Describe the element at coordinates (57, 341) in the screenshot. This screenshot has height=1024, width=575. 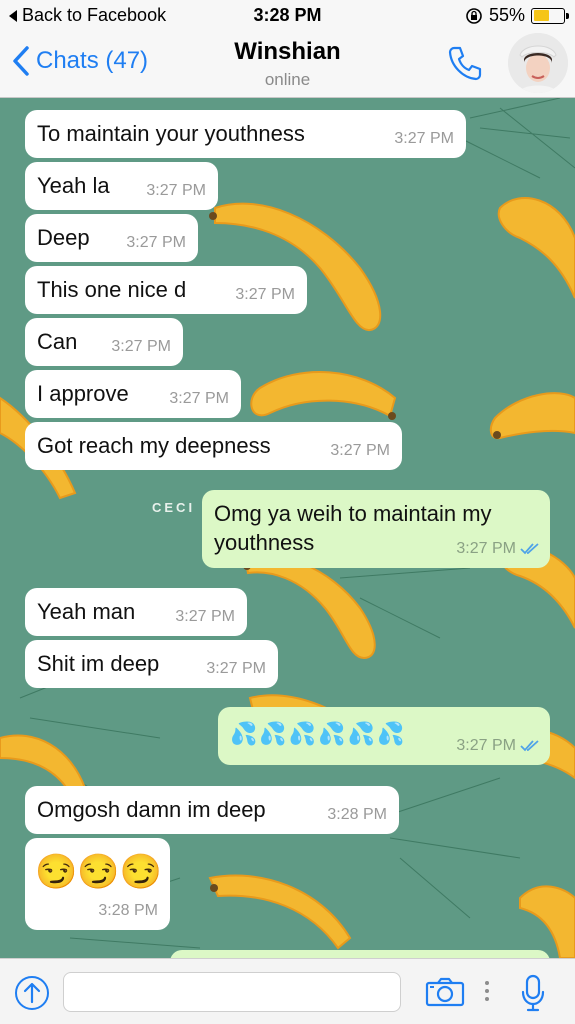
I see `message-text: Can` at that location.